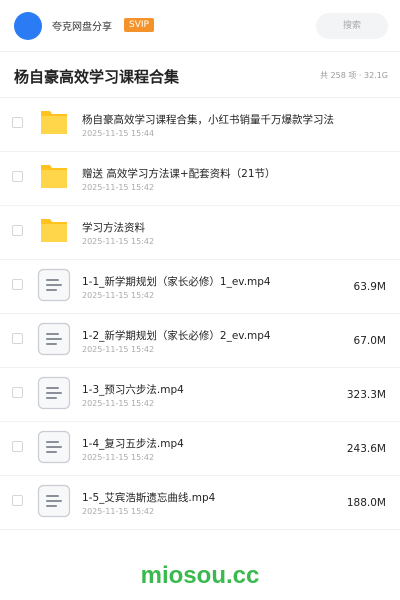  What do you see at coordinates (149, 498) in the screenshot?
I see `file-name: 1-5_艾宾浩斯遗忘曲线.mp4` at bounding box center [149, 498].